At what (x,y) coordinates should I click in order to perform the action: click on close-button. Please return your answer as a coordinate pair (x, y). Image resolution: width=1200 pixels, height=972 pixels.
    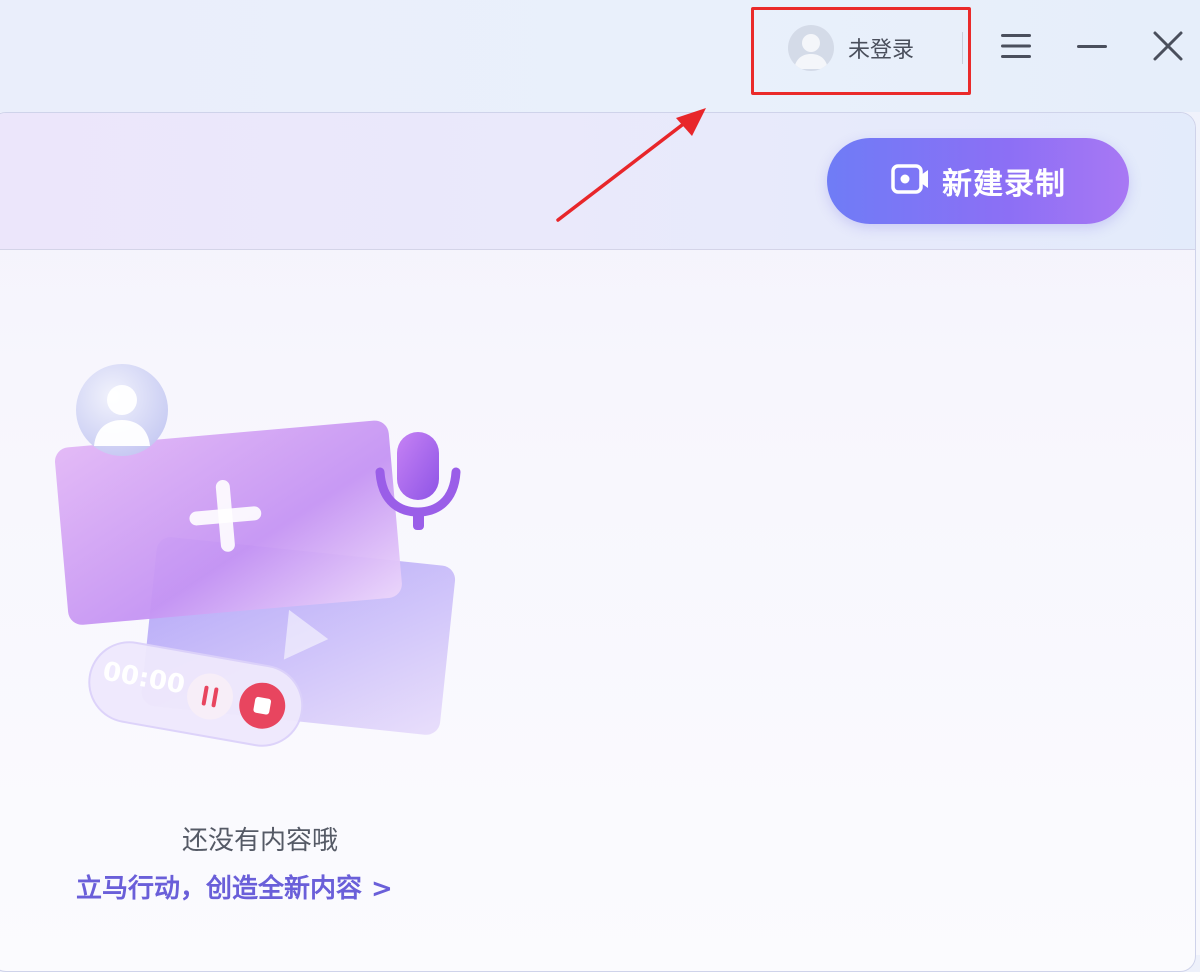
    Looking at the image, I should click on (1168, 48).